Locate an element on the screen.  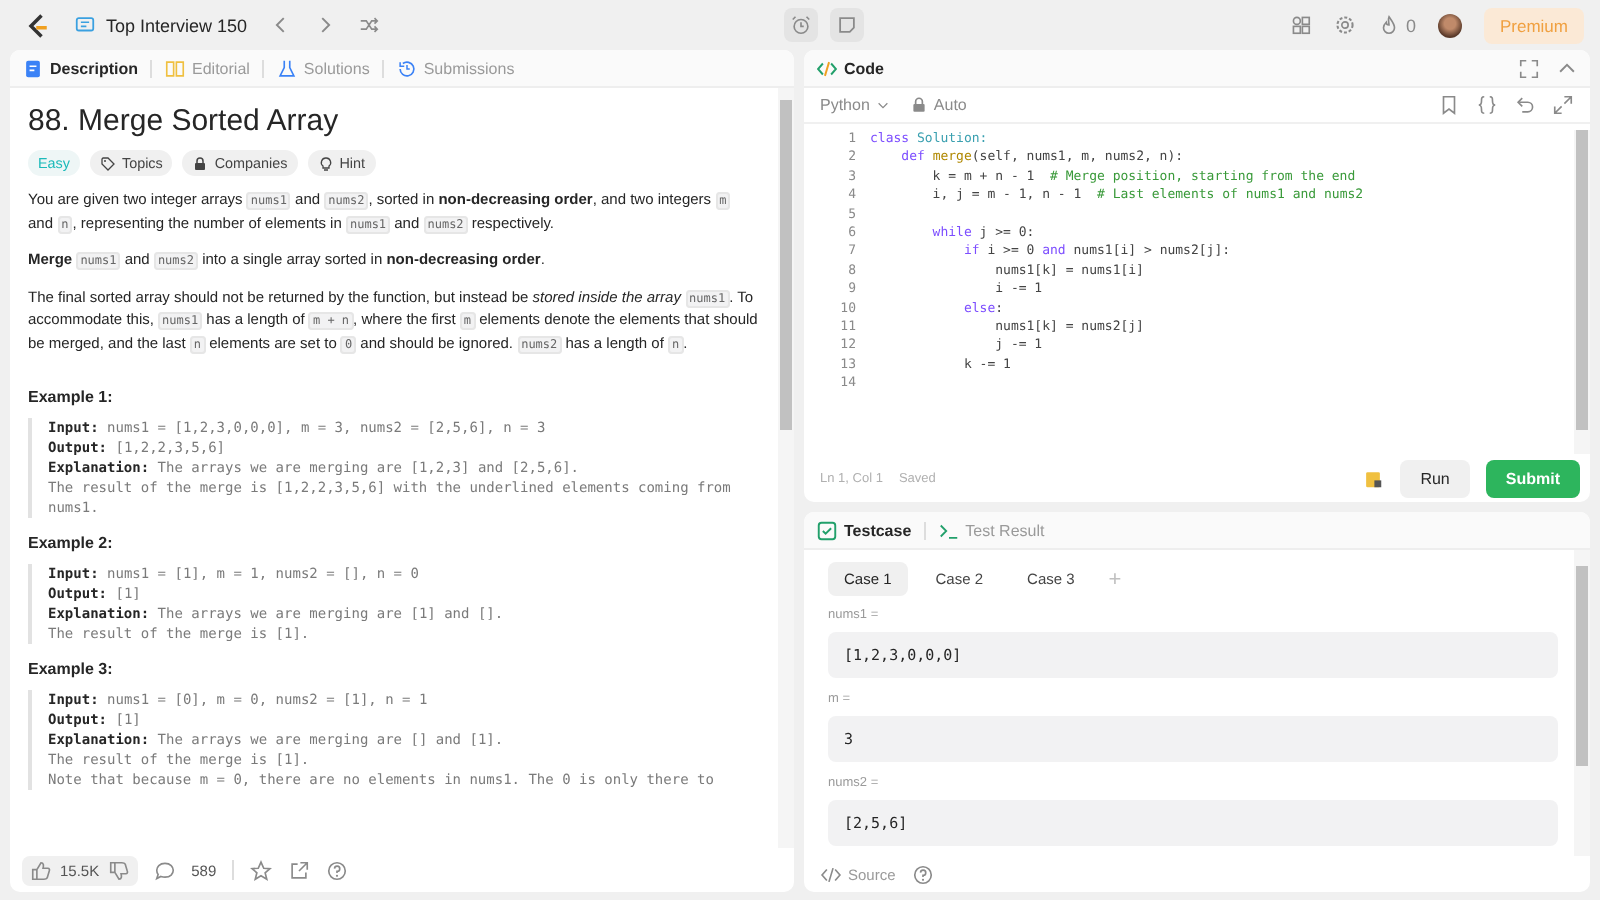
mode-label: Auto is located at coordinates (950, 105).